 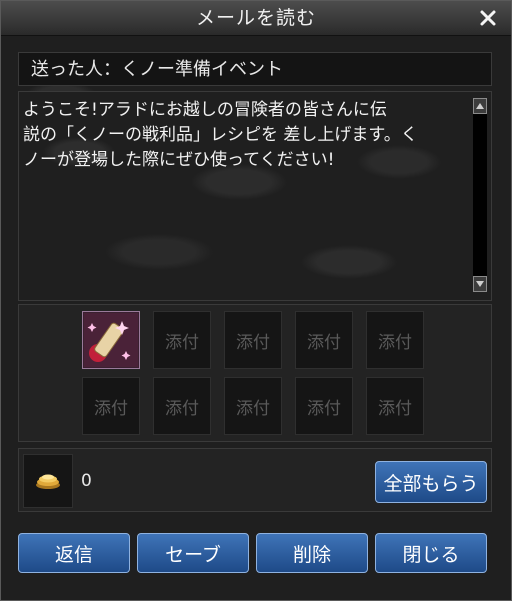 What do you see at coordinates (312, 553) in the screenshot?
I see `delete-button: 削除` at bounding box center [312, 553].